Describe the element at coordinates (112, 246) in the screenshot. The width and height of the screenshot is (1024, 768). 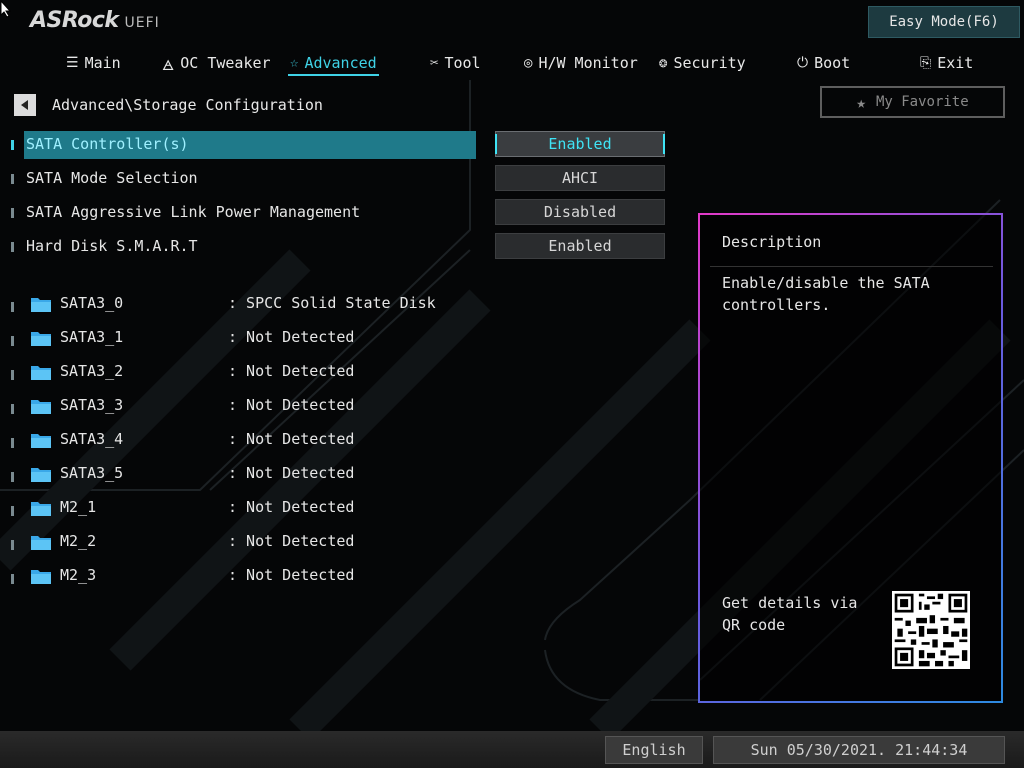
I see `setting-label: Hard Disk S.M.A.R.T` at that location.